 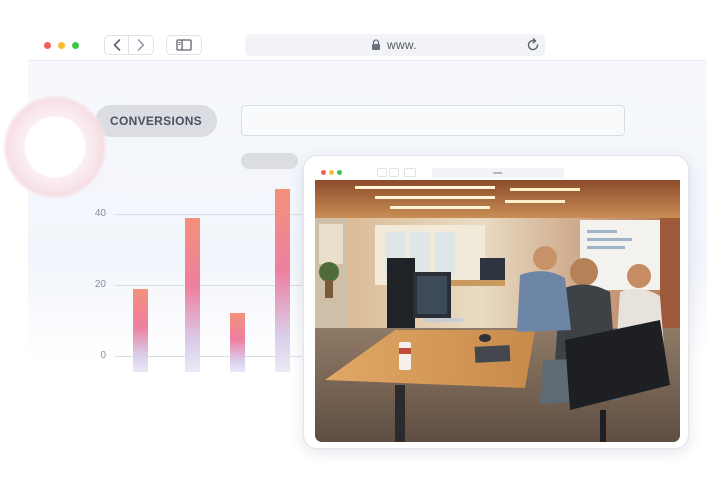 I want to click on tablet-address-bar: www., so click(x=498, y=173).